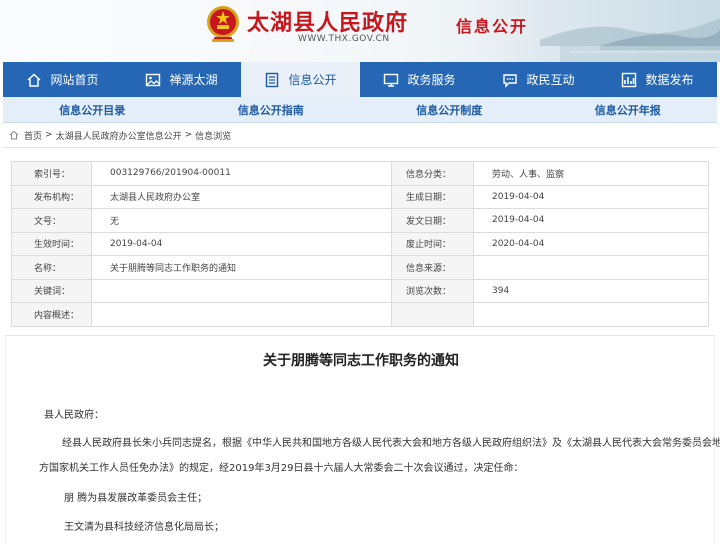  Describe the element at coordinates (432, 196) in the screenshot. I see `created-date-label: 生成日期：` at that location.